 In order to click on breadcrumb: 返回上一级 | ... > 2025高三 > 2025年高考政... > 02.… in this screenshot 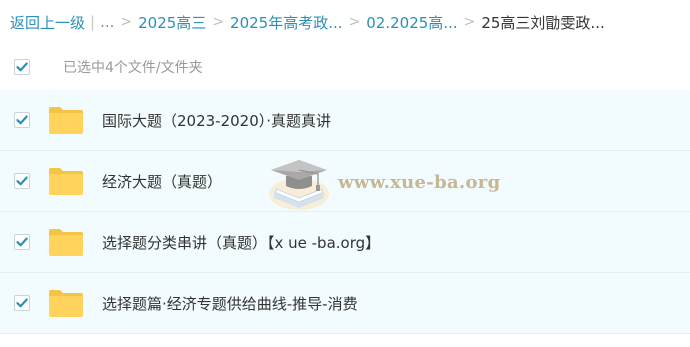, I will do `click(307, 22)`.